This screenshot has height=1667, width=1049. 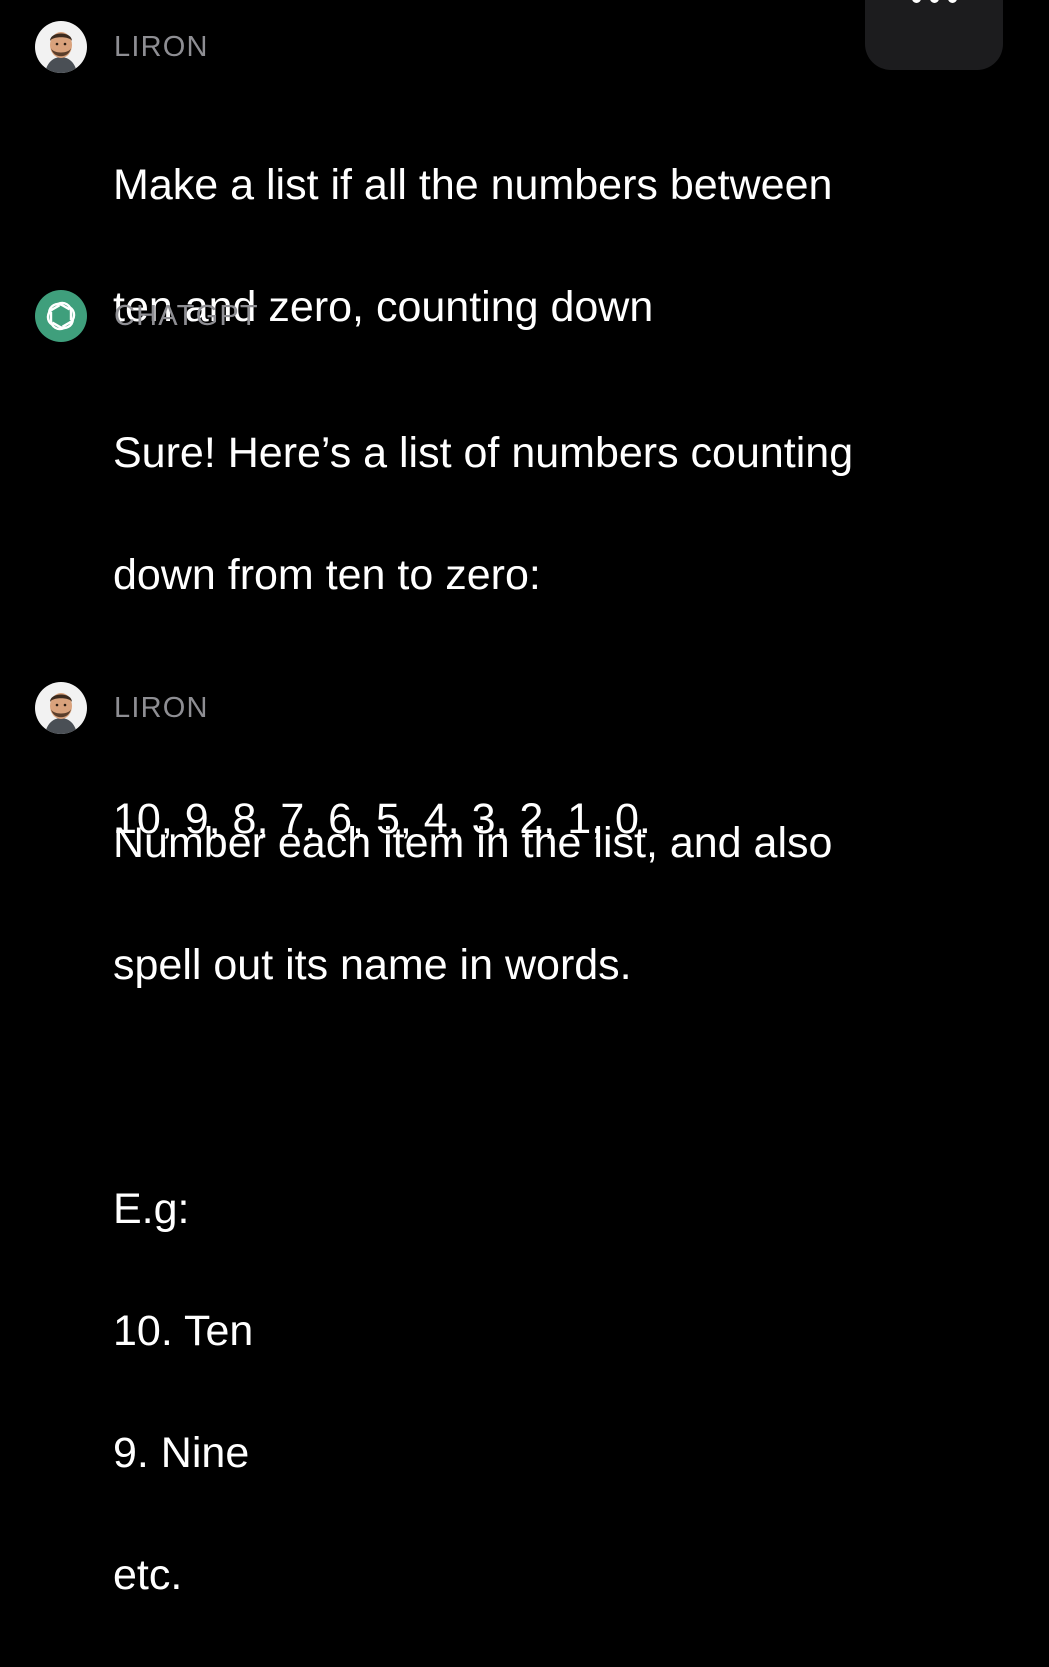 What do you see at coordinates (934, 35) in the screenshot?
I see `more-options-button` at bounding box center [934, 35].